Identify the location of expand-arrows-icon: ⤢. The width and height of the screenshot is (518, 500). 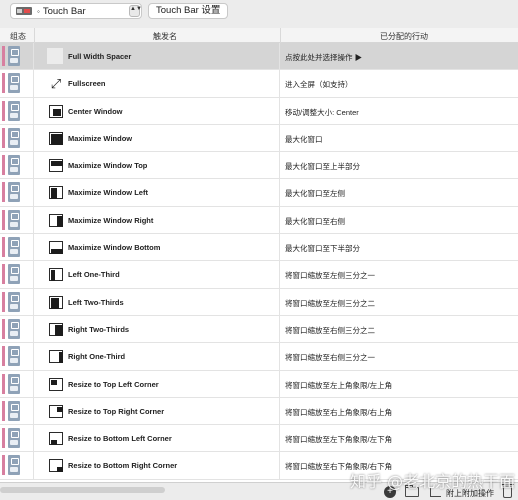
(56, 84).